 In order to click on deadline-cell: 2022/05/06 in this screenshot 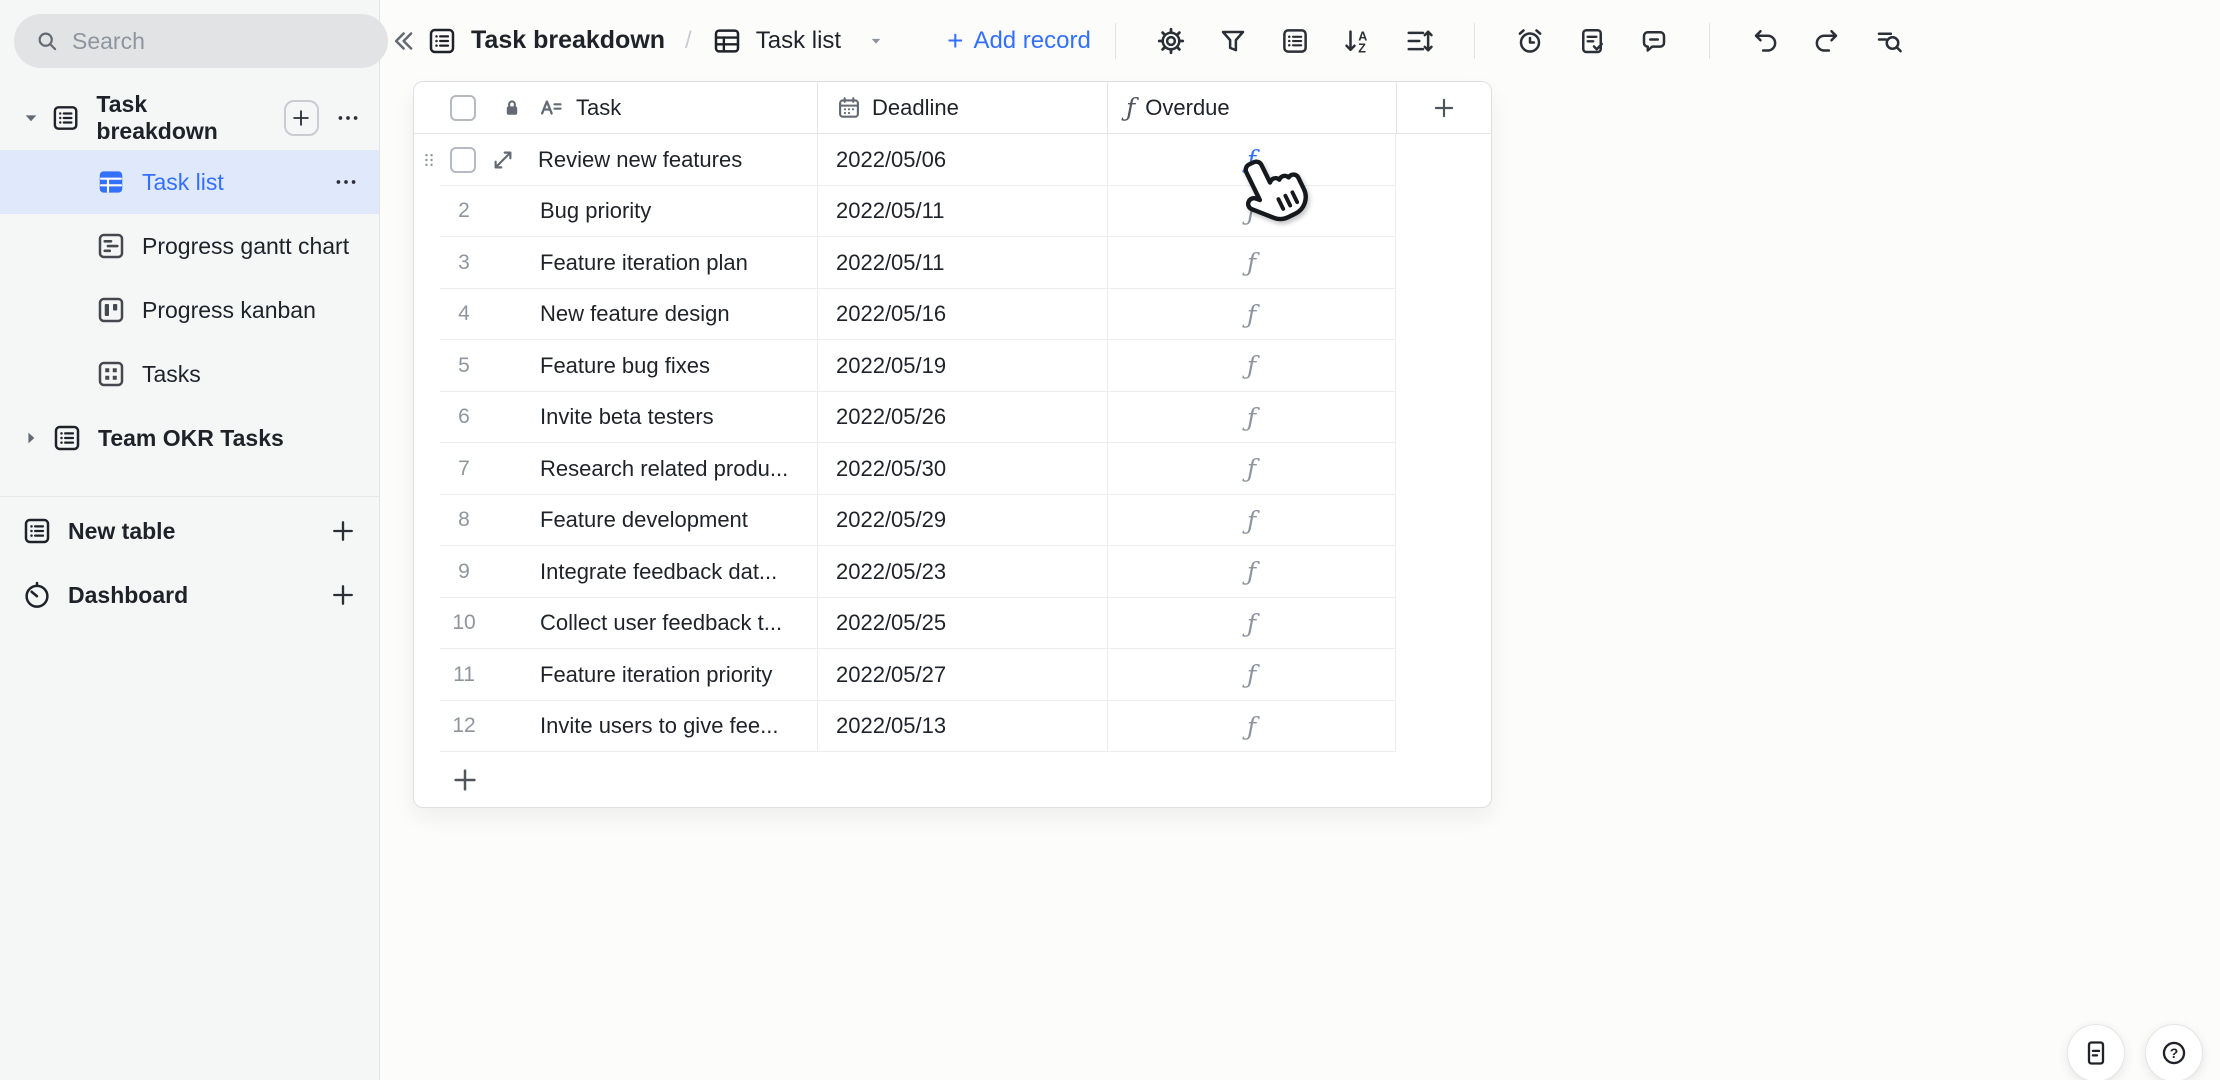, I will do `click(962, 160)`.